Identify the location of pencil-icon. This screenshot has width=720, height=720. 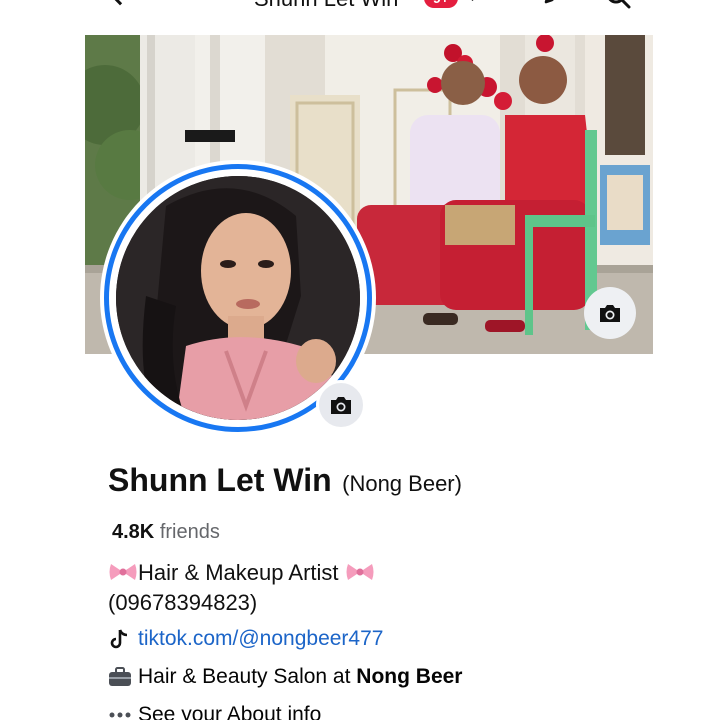
(554, 3).